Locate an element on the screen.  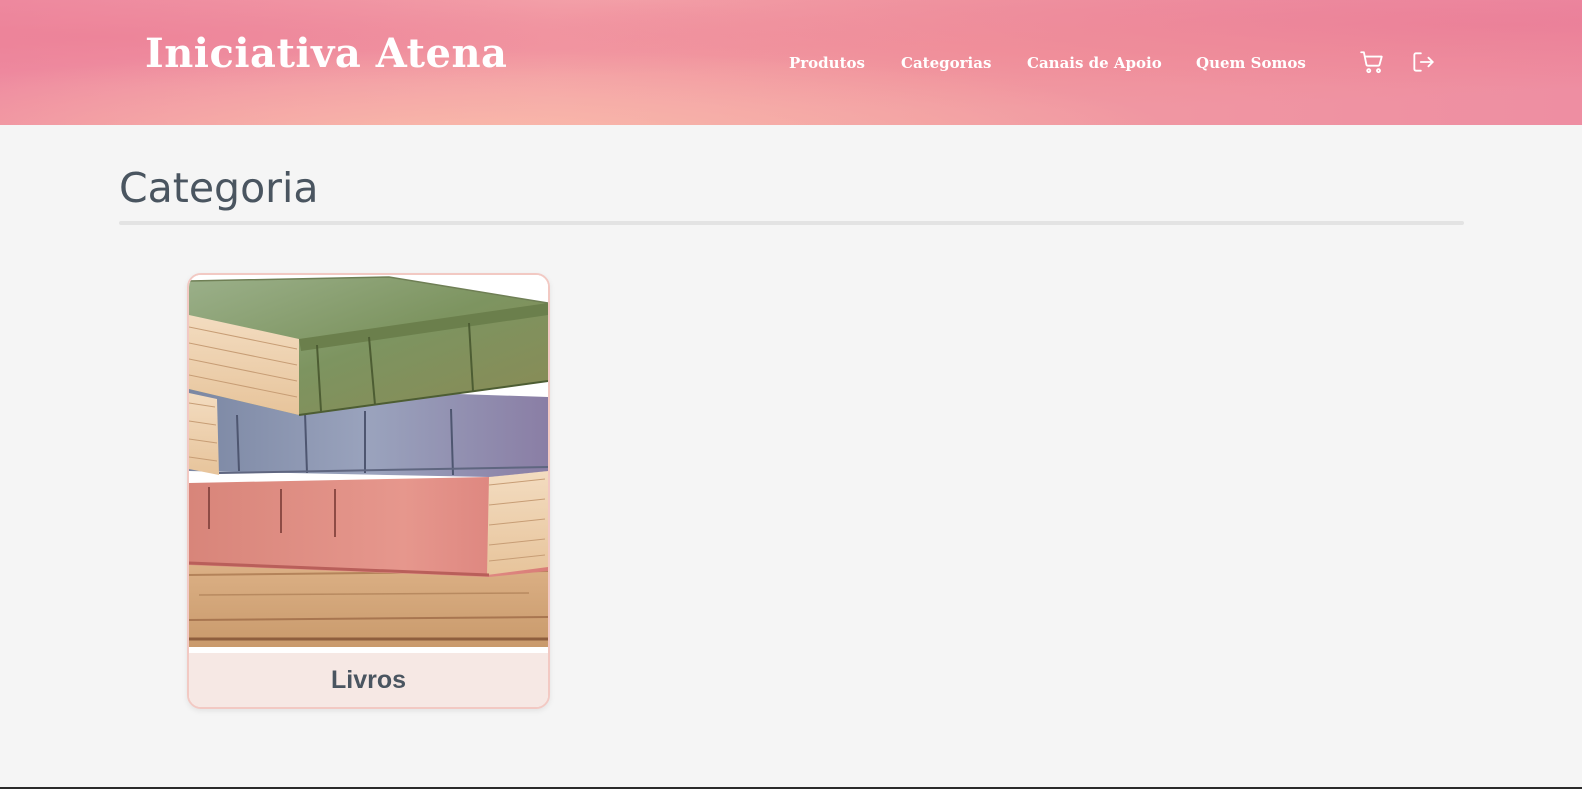
category-image-books is located at coordinates (368, 464).